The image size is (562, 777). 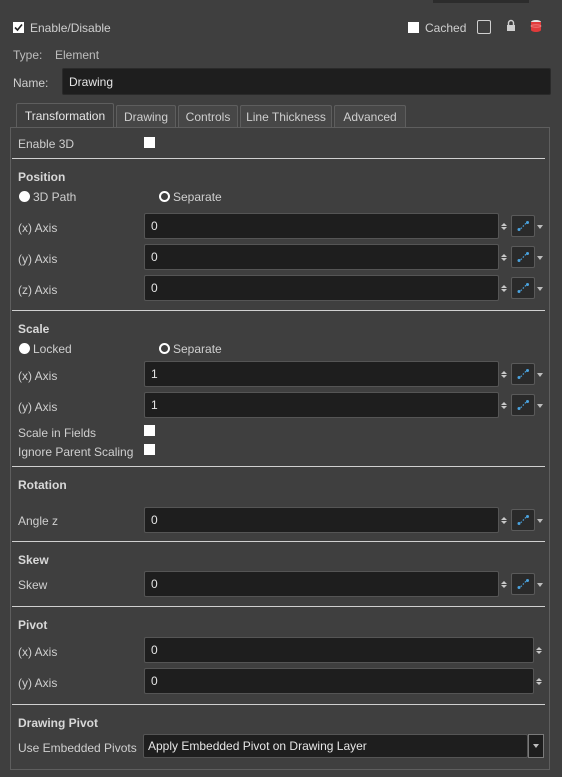 I want to click on position-y-spinner, so click(x=504, y=257).